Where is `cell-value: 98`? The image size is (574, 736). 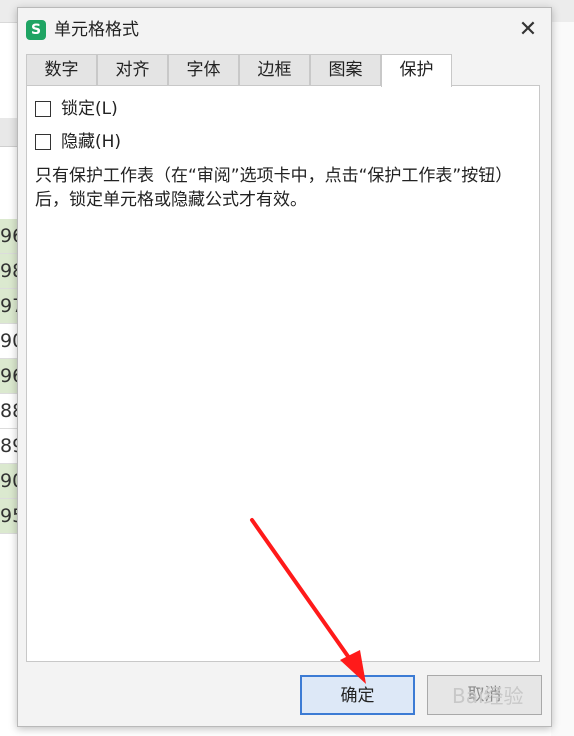 cell-value: 98 is located at coordinates (9, 271).